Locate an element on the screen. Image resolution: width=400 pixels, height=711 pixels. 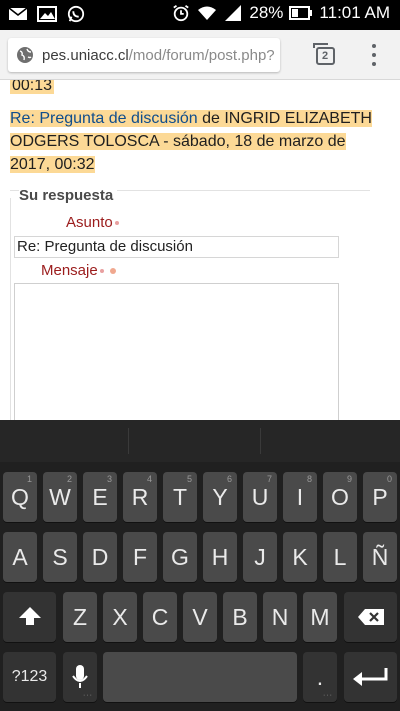
key-k: K is located at coordinates (300, 557).